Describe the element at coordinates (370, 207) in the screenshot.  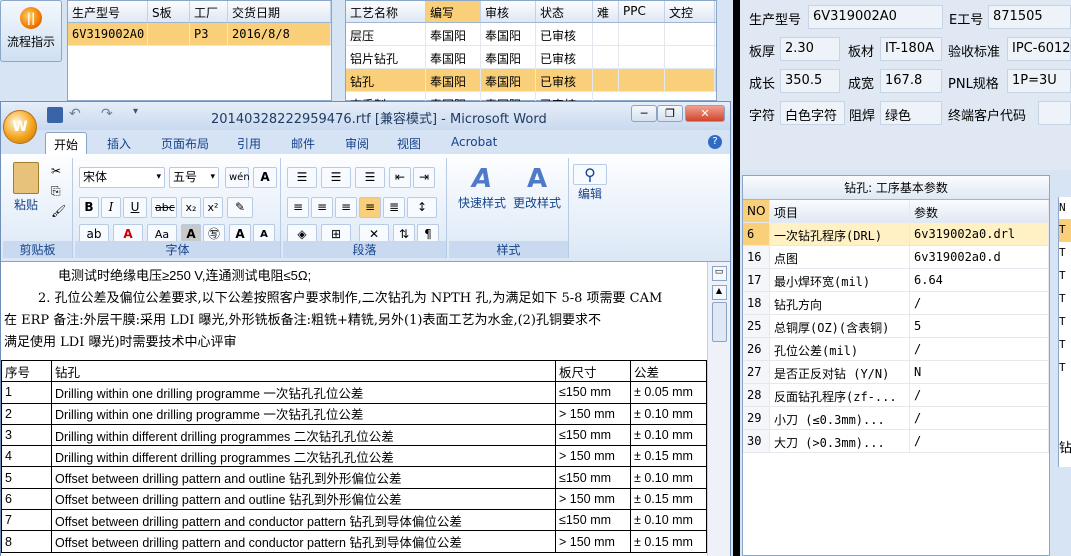
I see `justify-icon: ≡` at that location.